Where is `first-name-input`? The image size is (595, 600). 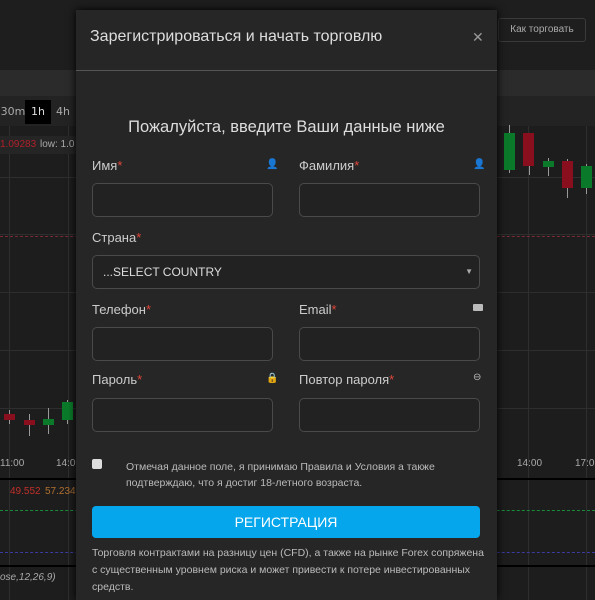
first-name-input is located at coordinates (182, 200).